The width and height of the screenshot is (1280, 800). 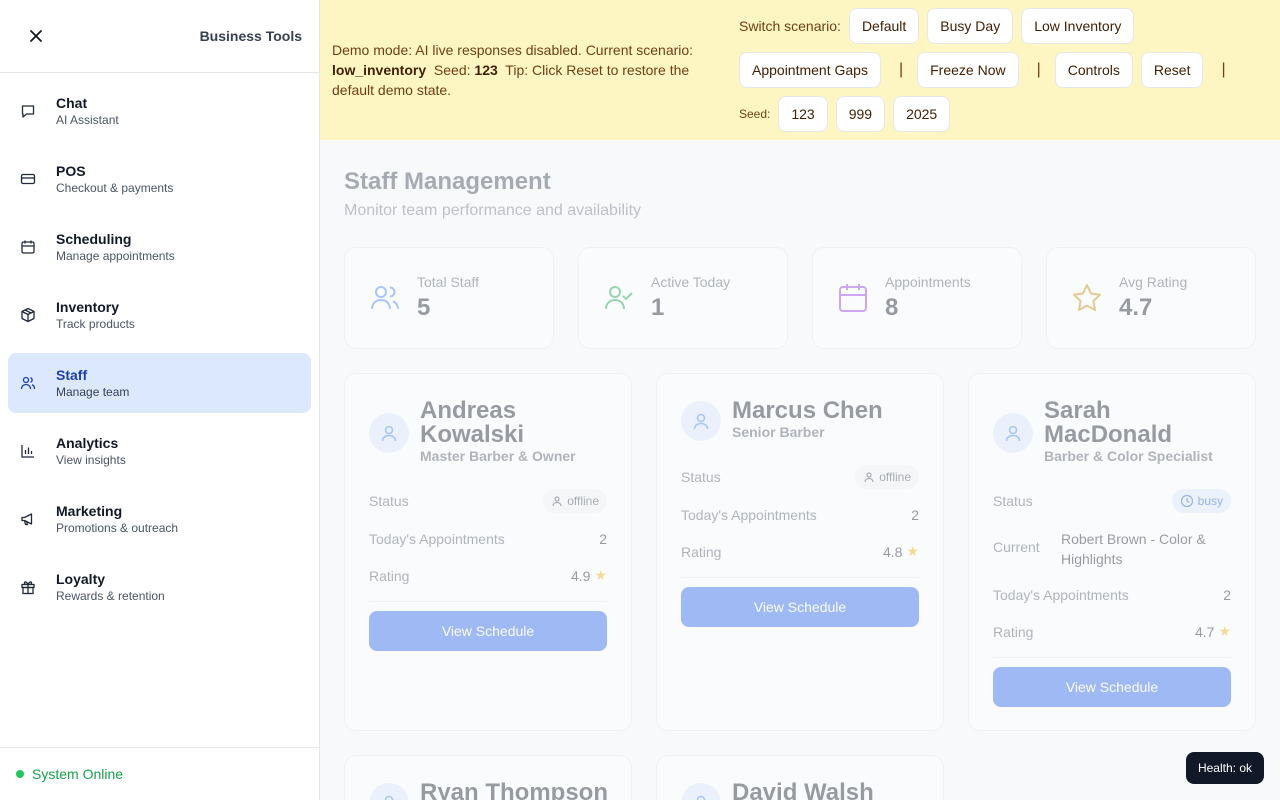 I want to click on current-appointment: Robert Brown - Color & Highlights, so click(x=1133, y=549).